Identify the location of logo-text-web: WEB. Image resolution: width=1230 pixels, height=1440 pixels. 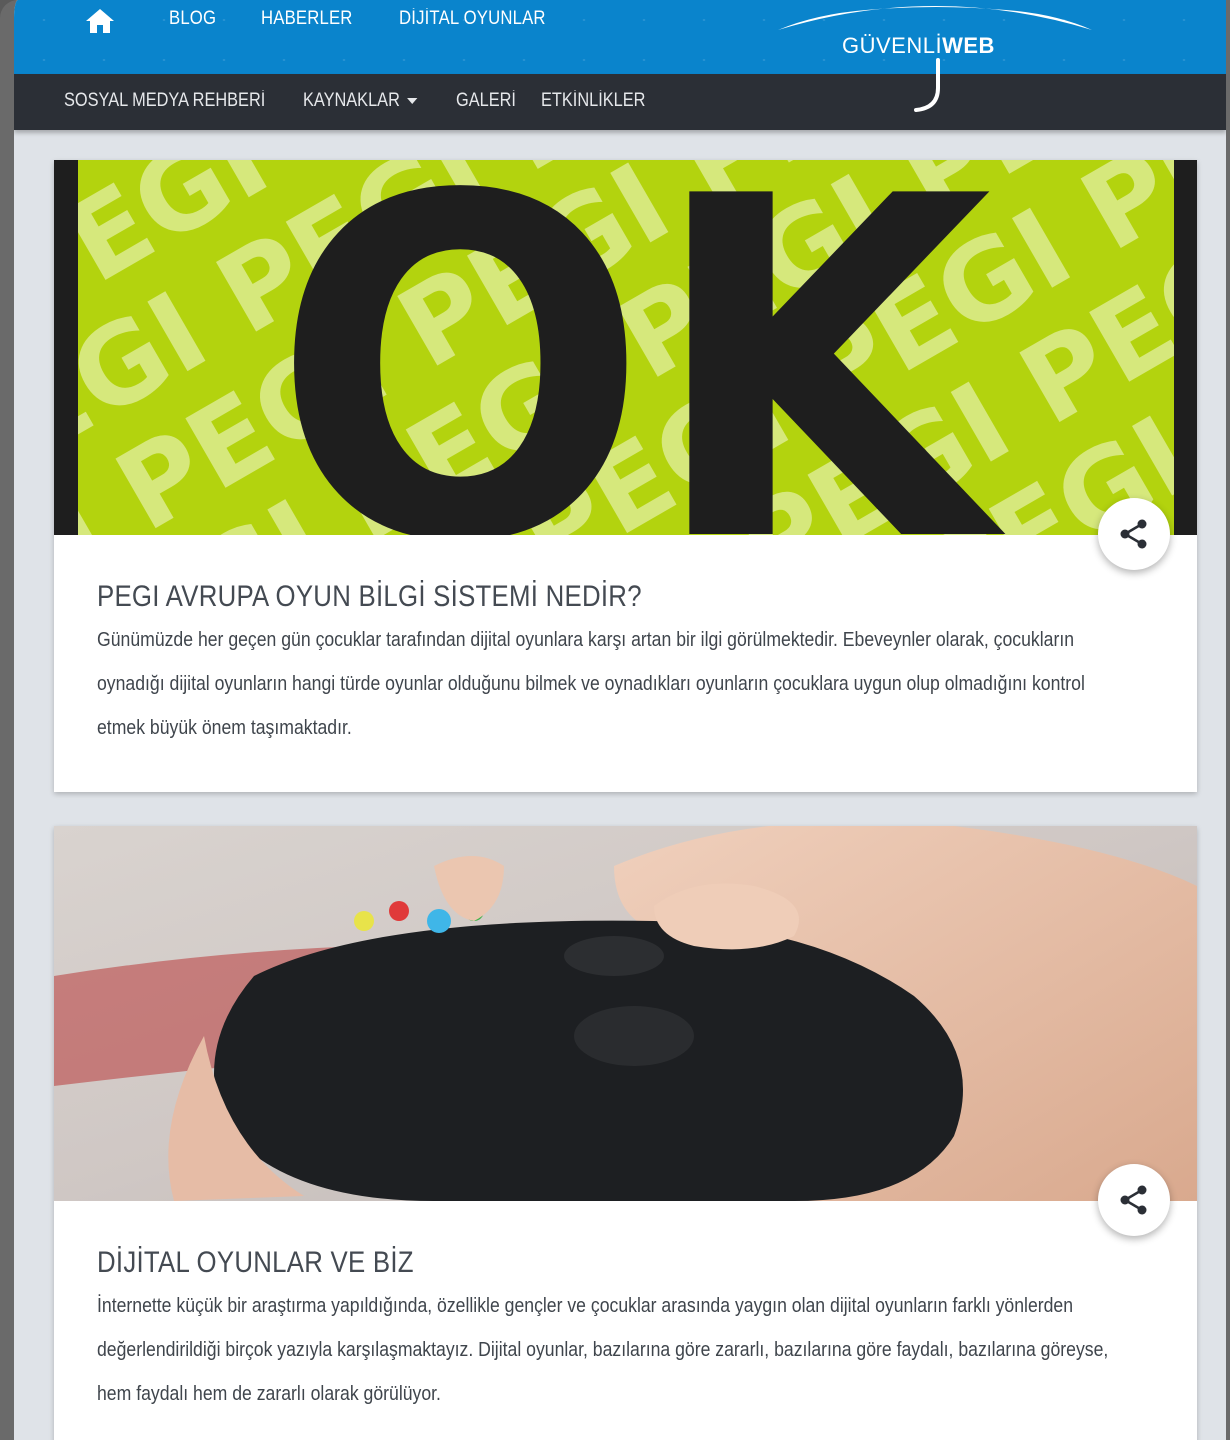
(968, 45).